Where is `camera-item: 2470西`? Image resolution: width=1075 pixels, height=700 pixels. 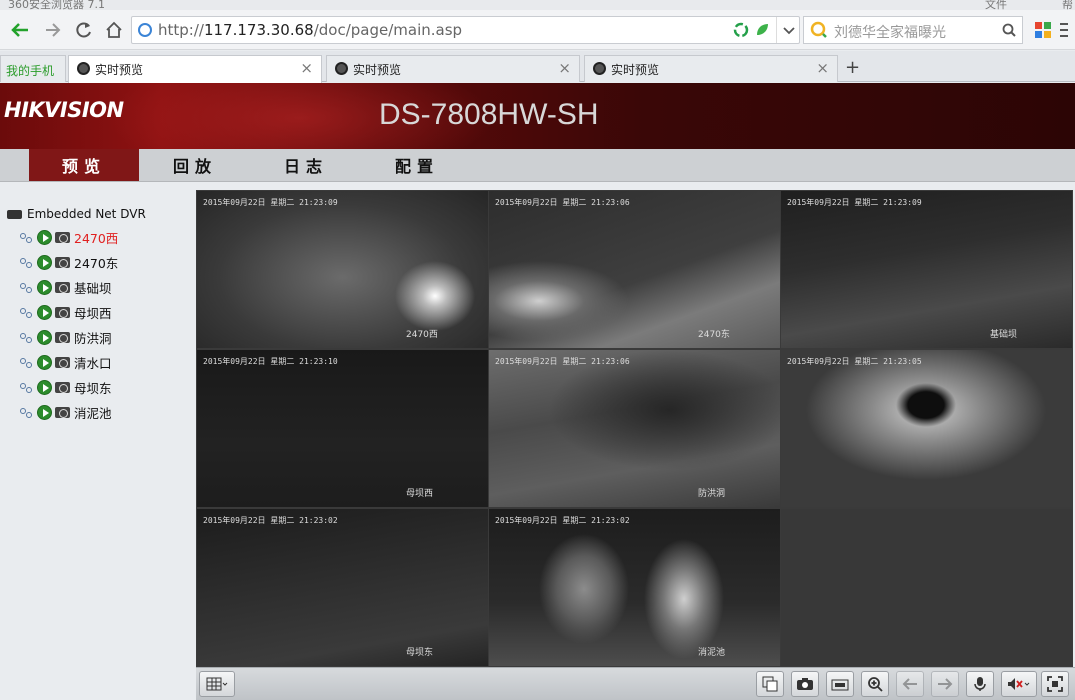 camera-item: 2470西 is located at coordinates (68, 237).